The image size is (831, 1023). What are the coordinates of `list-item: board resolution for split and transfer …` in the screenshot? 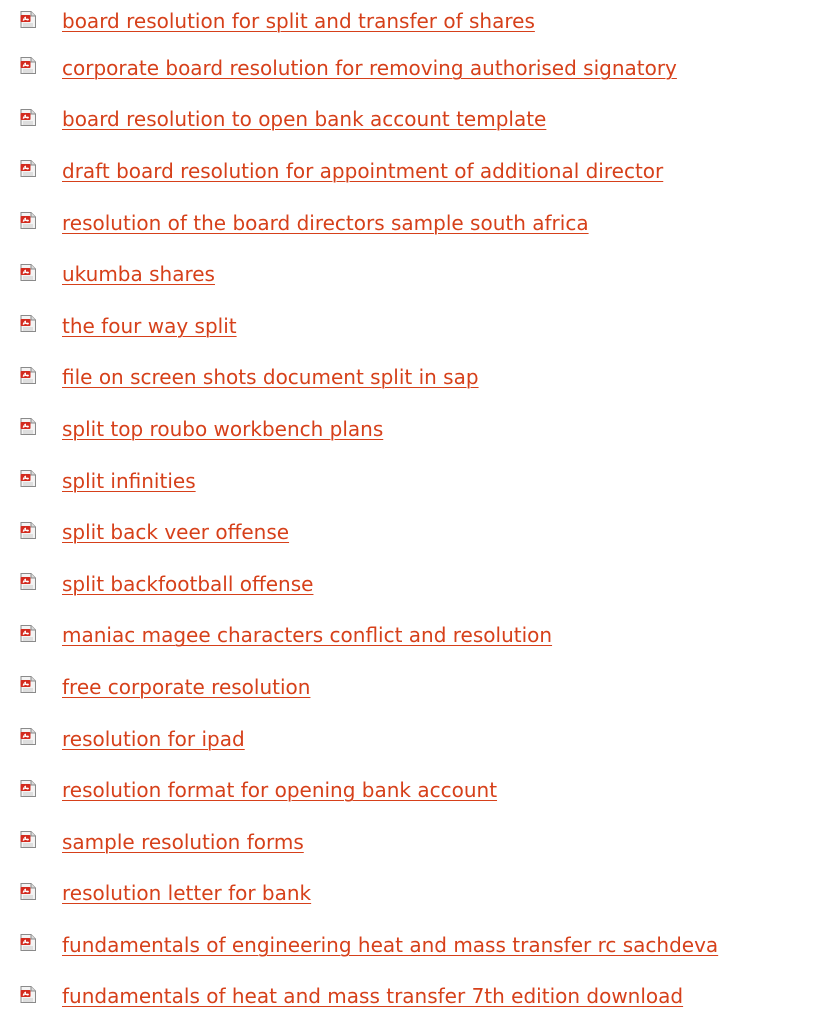 It's located at (425, 21).